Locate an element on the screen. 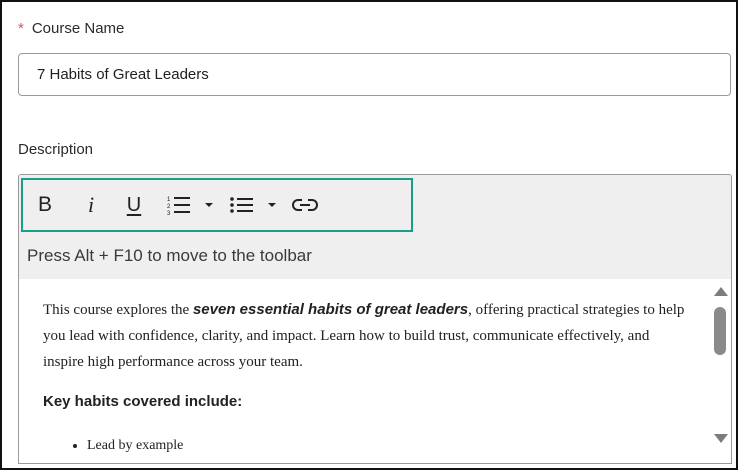  bulleted-list-icon is located at coordinates (242, 205).